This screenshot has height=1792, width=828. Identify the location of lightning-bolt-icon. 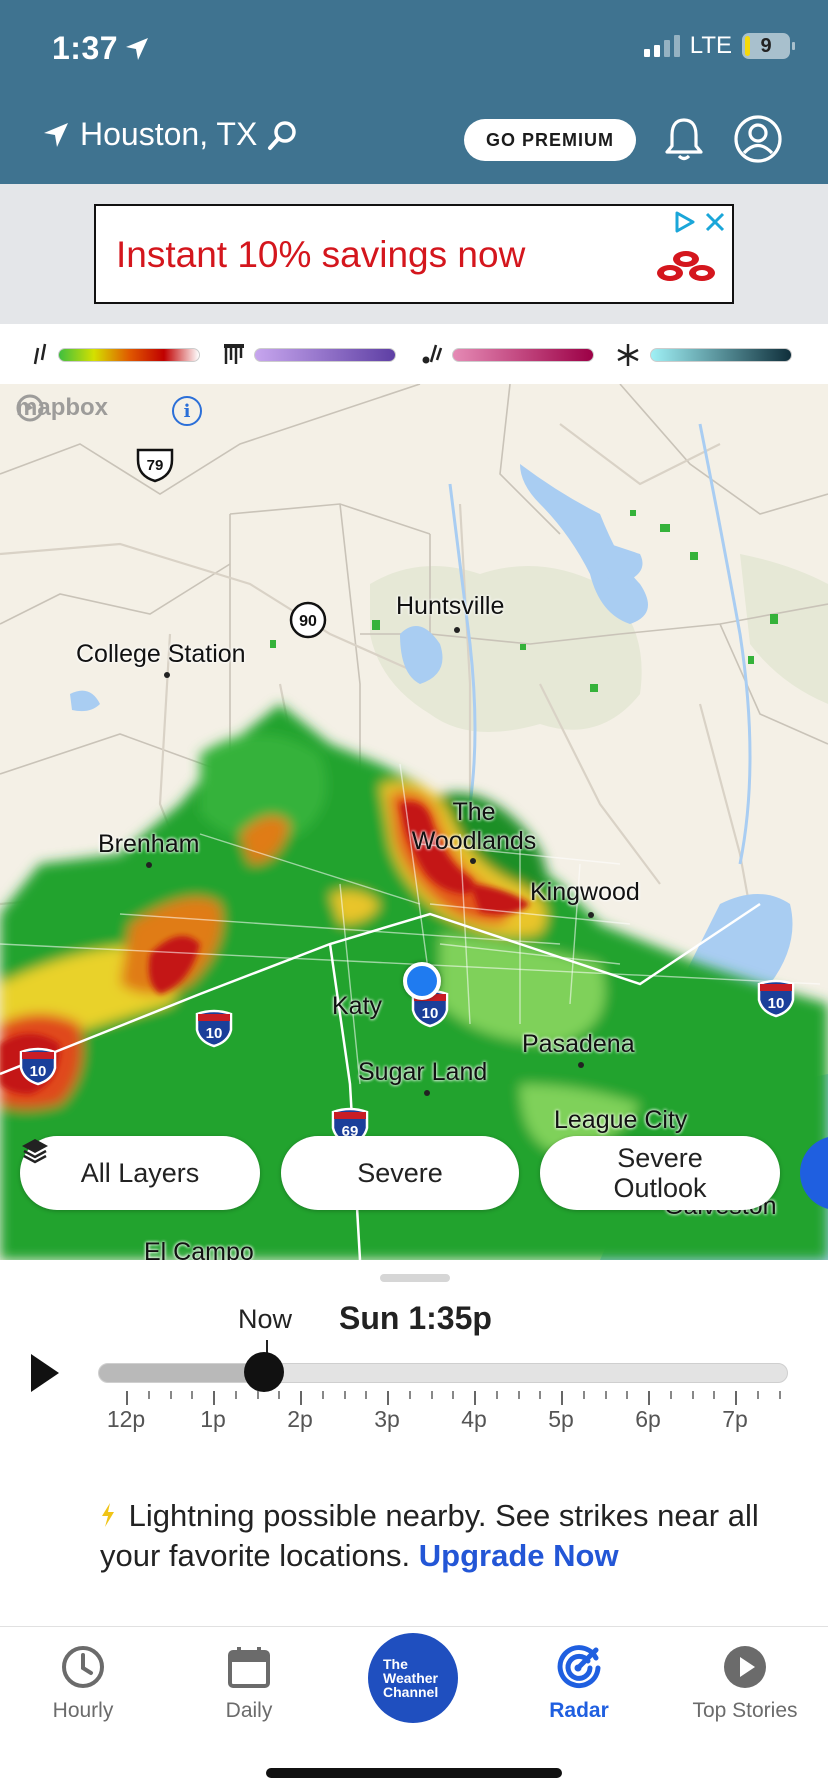
(108, 1515).